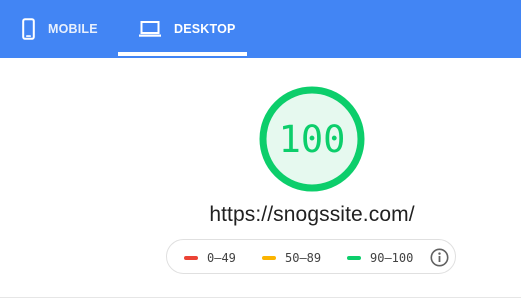  Describe the element at coordinates (191, 257) in the screenshot. I see `fail-swatch` at that location.